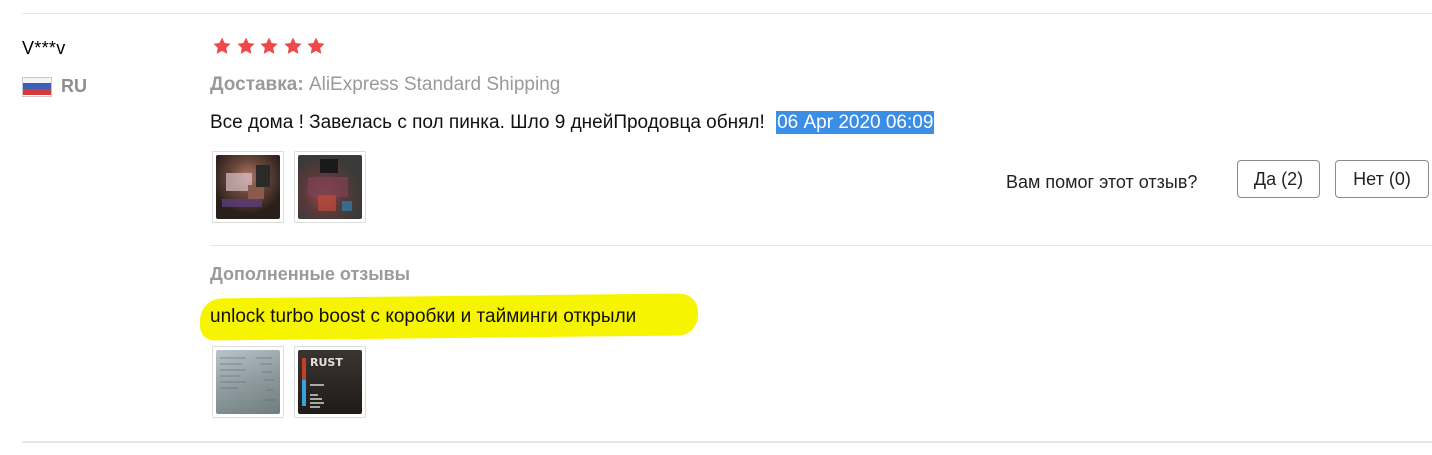  I want to click on top-divider, so click(727, 13).